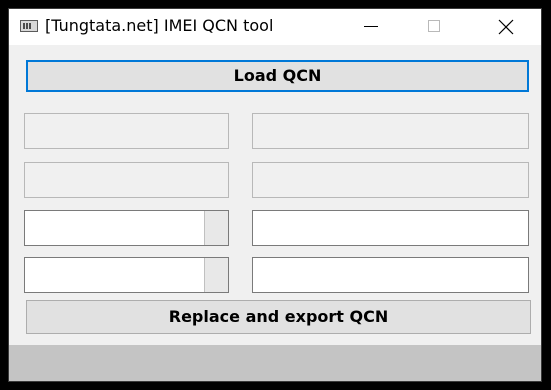 This screenshot has height=390, width=551. What do you see at coordinates (275, 363) in the screenshot?
I see `status-bar` at bounding box center [275, 363].